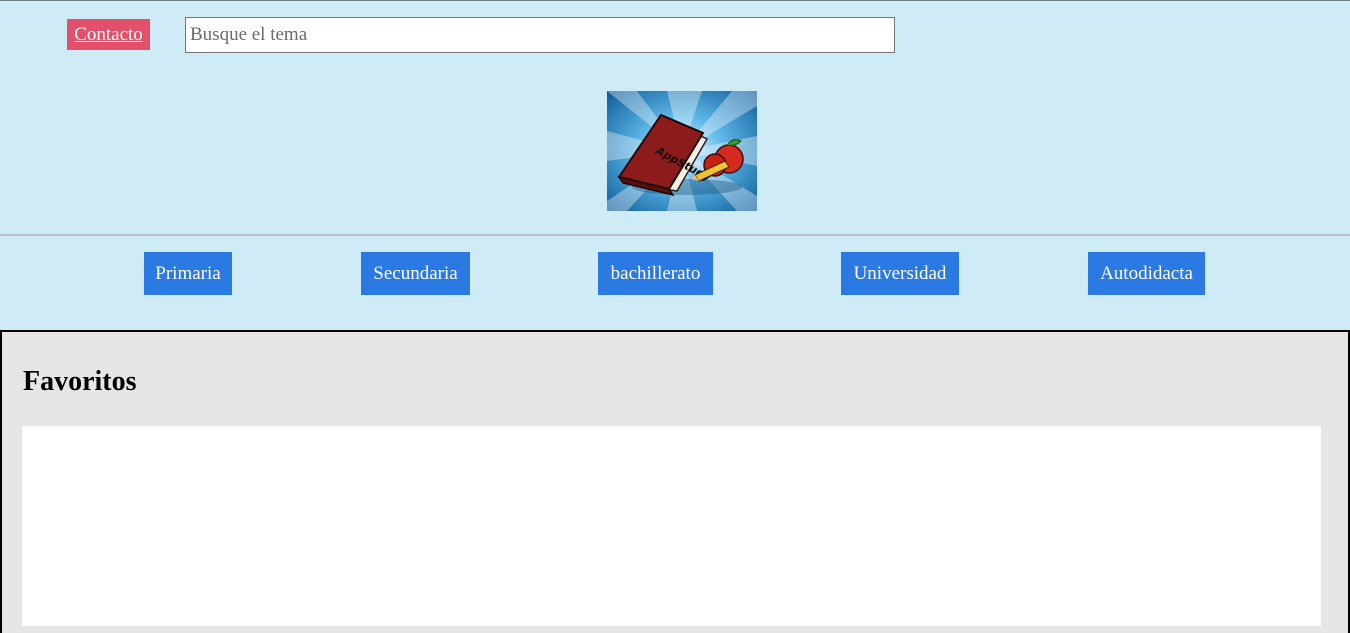  I want to click on contact-link: Contacto, so click(108, 34).